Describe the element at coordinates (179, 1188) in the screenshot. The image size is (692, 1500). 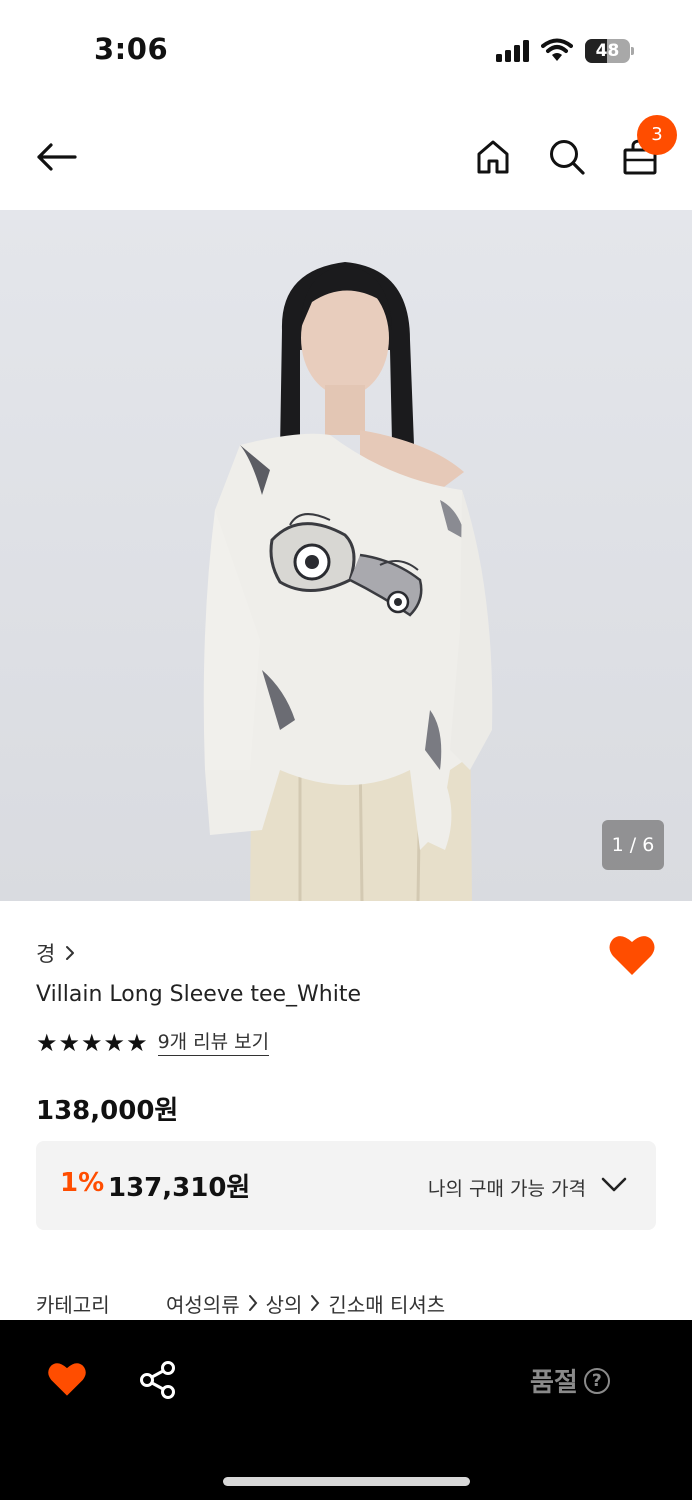
I see `discount-price: 137,310원` at that location.